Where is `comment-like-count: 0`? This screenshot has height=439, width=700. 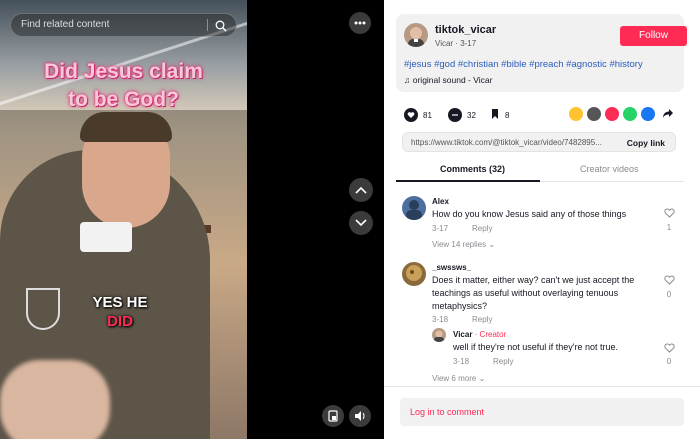
comment-like-count: 0 is located at coordinates (669, 294).